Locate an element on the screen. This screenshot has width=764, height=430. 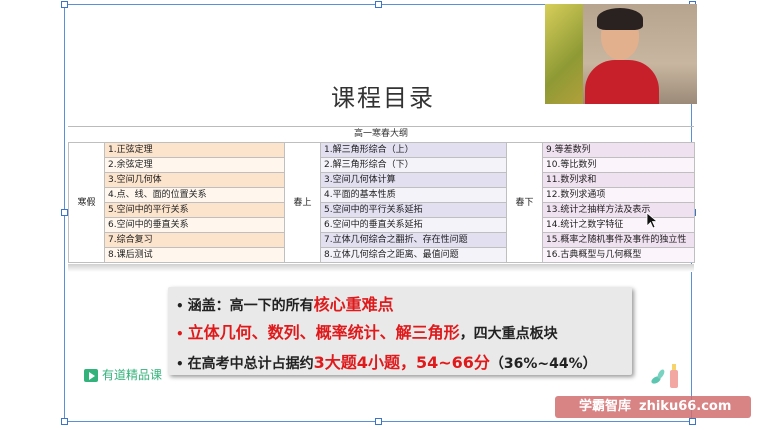
table-row: 2.余弦定理 2.解三角形综合（下） 10.等比数列 is located at coordinates (382, 165).